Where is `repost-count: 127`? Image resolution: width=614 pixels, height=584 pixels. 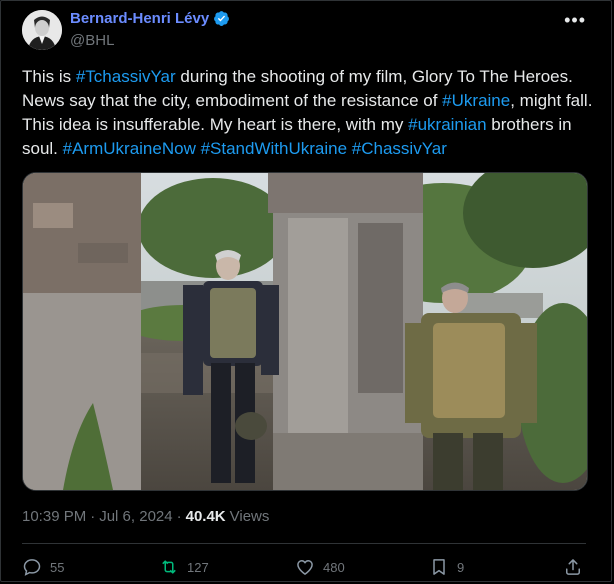
repost-count: 127 is located at coordinates (198, 567).